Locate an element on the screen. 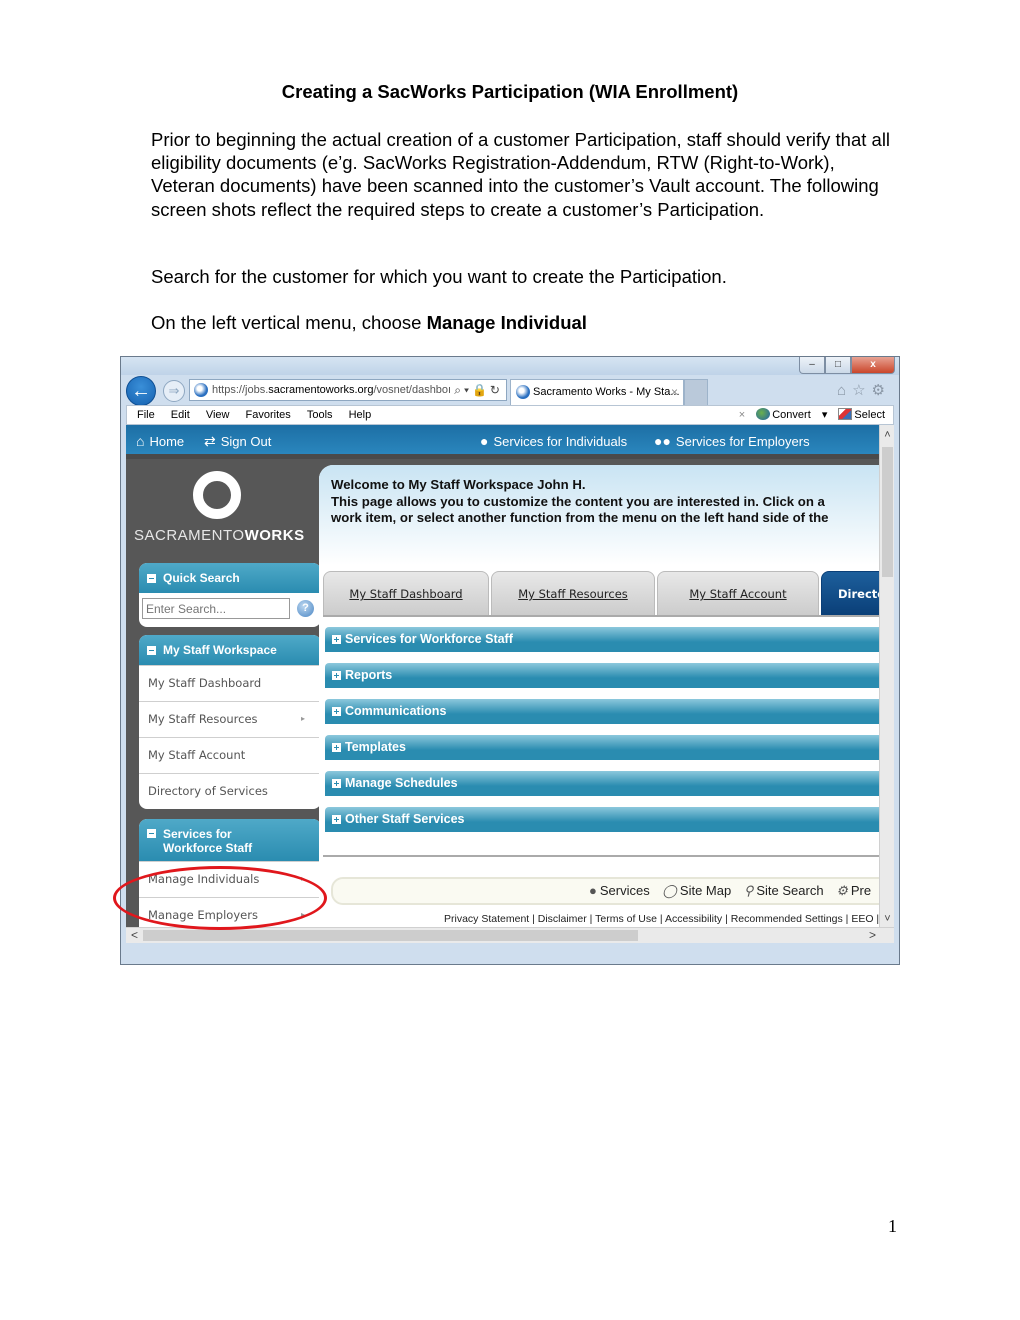  section-communications: Communications is located at coordinates (605, 711).